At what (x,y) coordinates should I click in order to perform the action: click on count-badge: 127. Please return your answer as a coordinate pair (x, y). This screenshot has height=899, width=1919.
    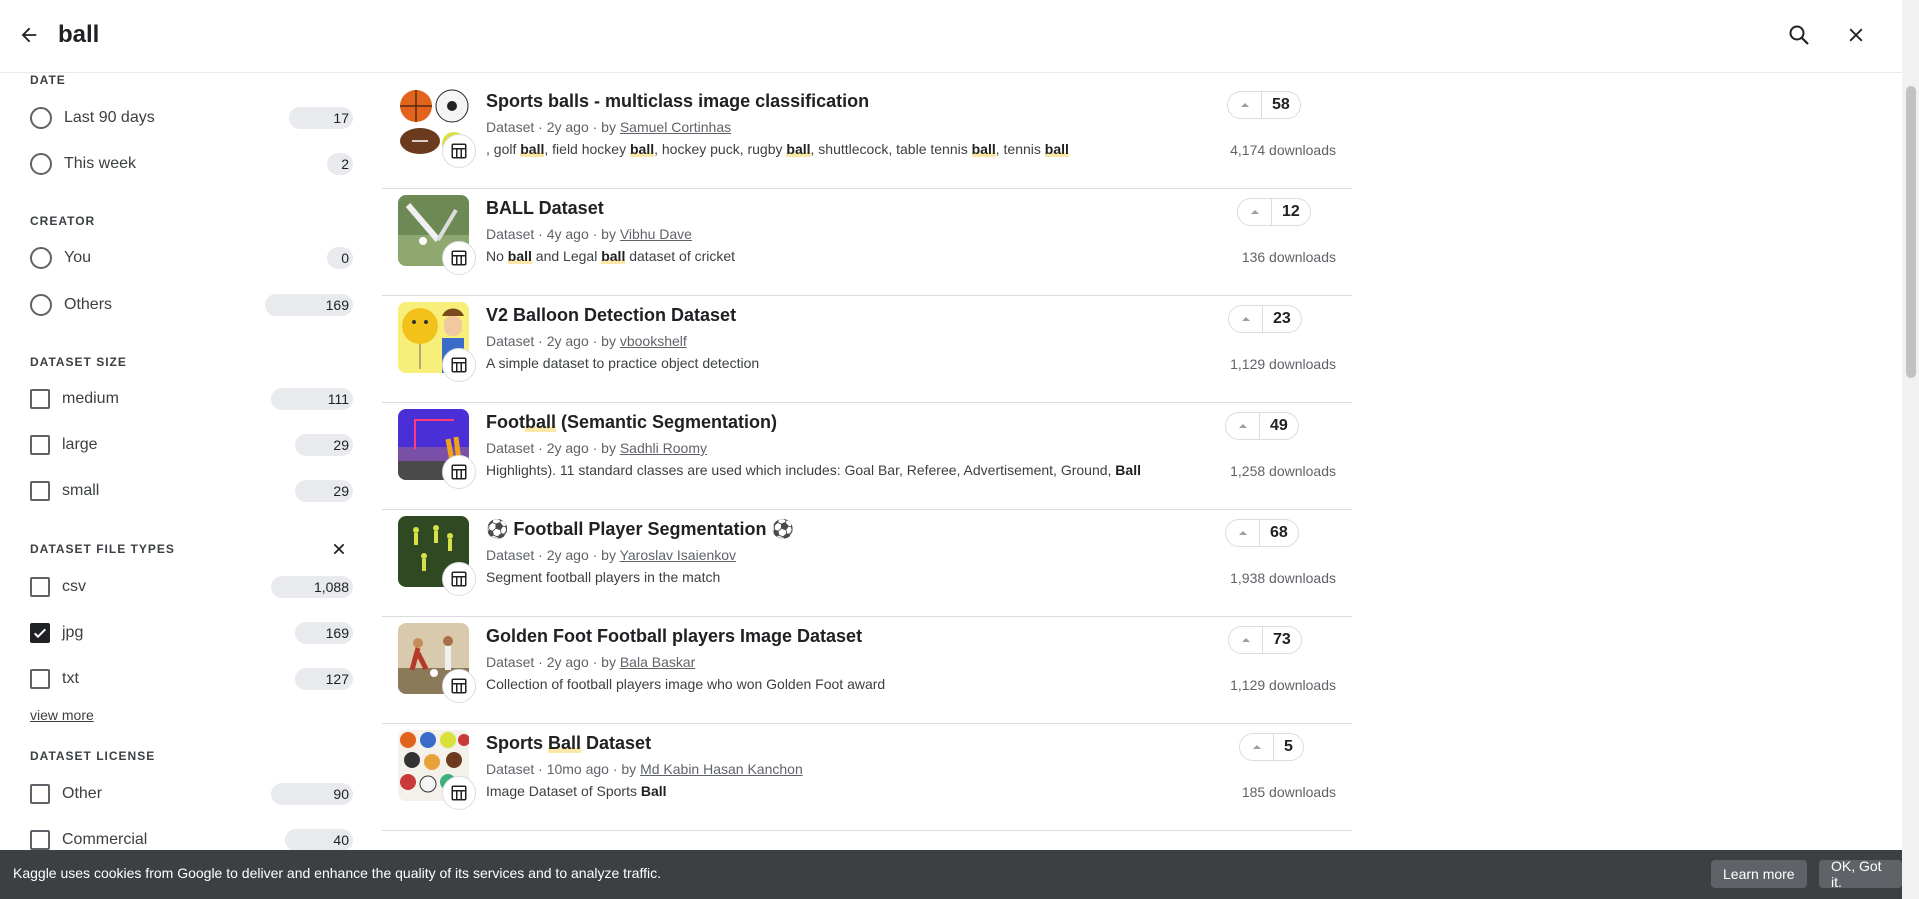
    Looking at the image, I should click on (324, 679).